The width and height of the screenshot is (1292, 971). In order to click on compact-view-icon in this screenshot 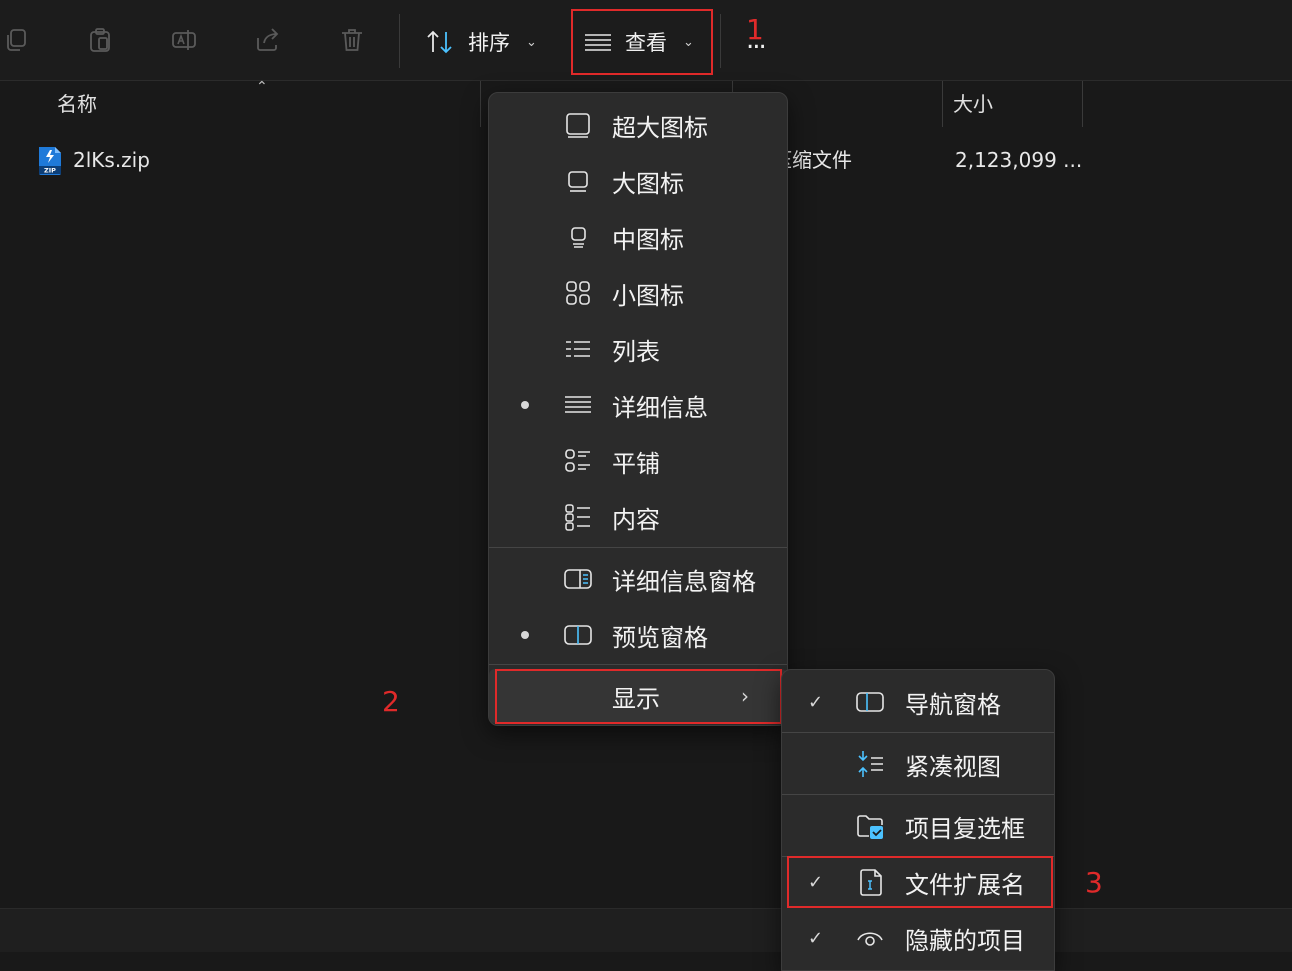, I will do `click(870, 764)`.